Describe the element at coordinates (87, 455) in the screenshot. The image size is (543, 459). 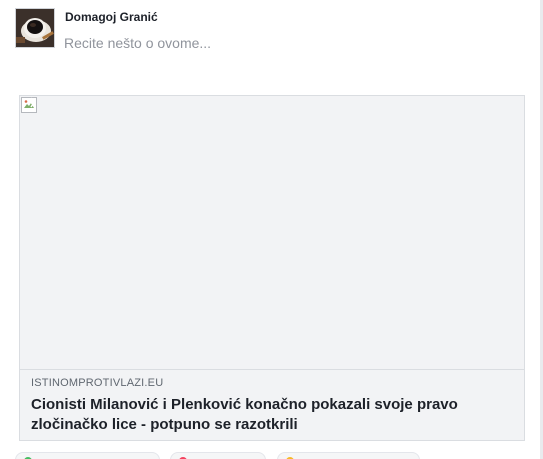
I see `photo-video-button` at that location.